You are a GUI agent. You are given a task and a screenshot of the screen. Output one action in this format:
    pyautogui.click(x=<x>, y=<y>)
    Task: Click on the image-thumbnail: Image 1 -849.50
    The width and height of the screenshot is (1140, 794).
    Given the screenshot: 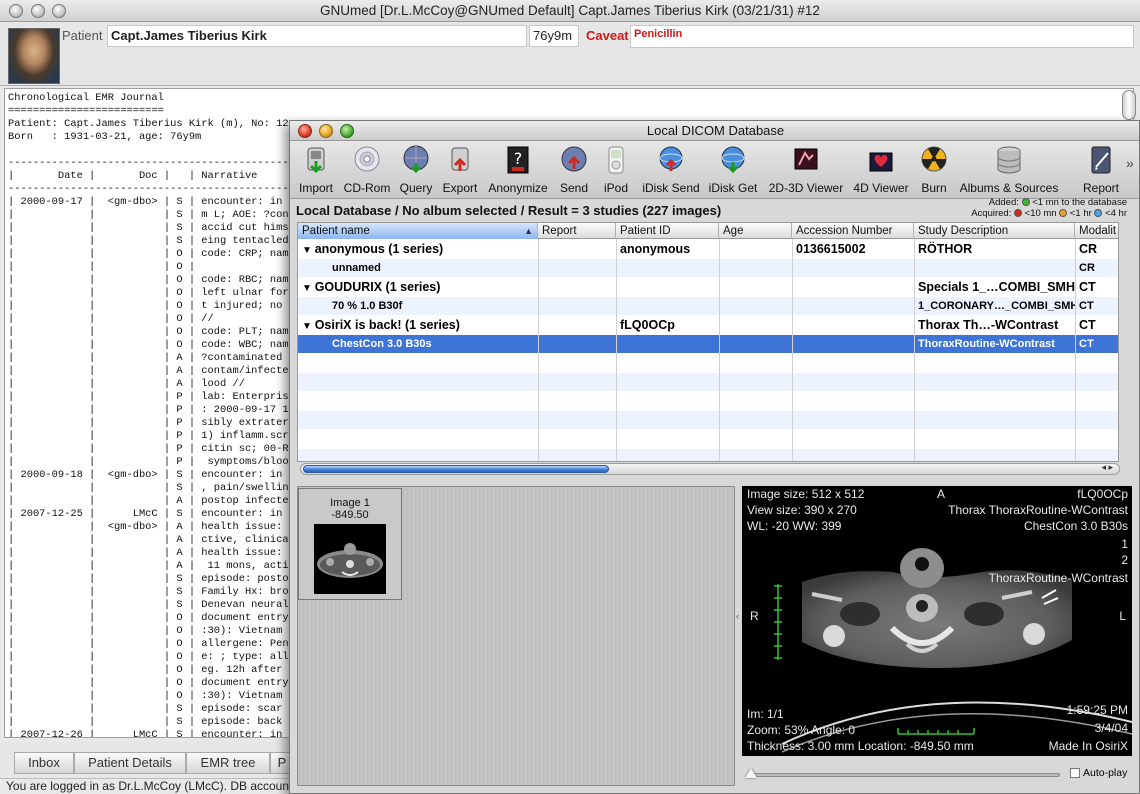 What is the action you would take?
    pyautogui.click(x=350, y=544)
    